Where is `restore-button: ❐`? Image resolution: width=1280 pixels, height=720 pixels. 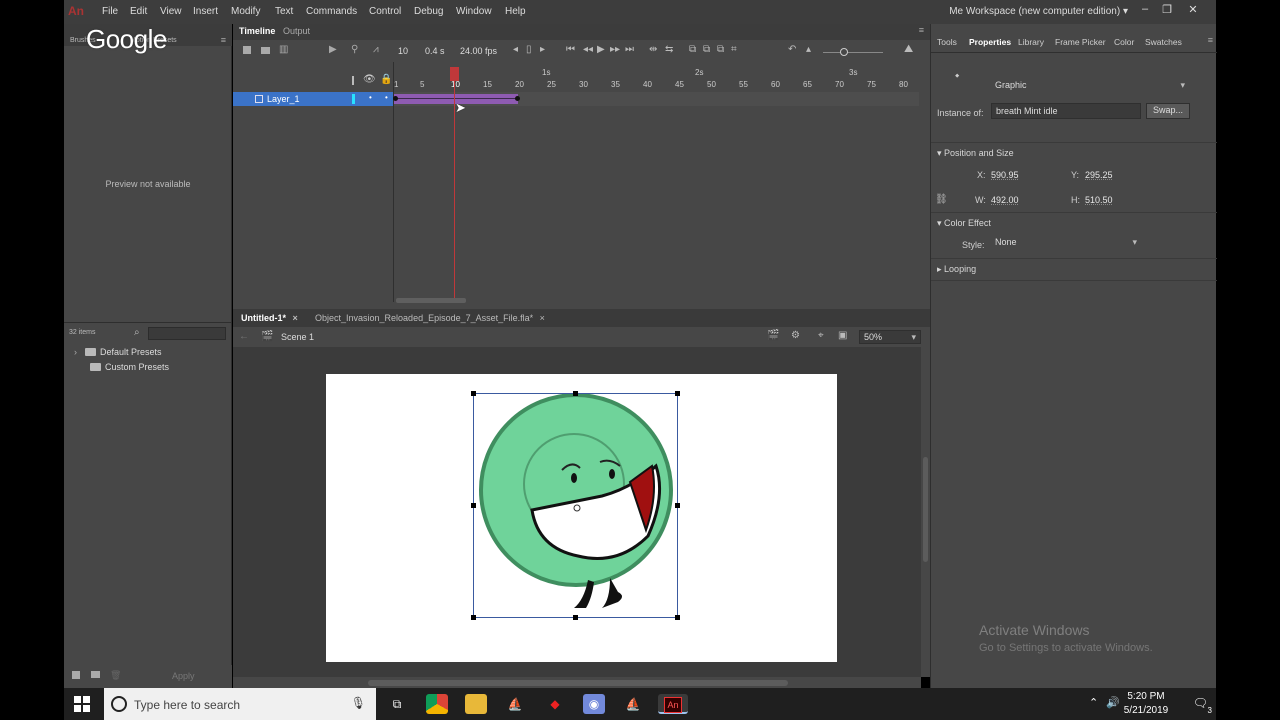 restore-button: ❐ is located at coordinates (1167, 11).